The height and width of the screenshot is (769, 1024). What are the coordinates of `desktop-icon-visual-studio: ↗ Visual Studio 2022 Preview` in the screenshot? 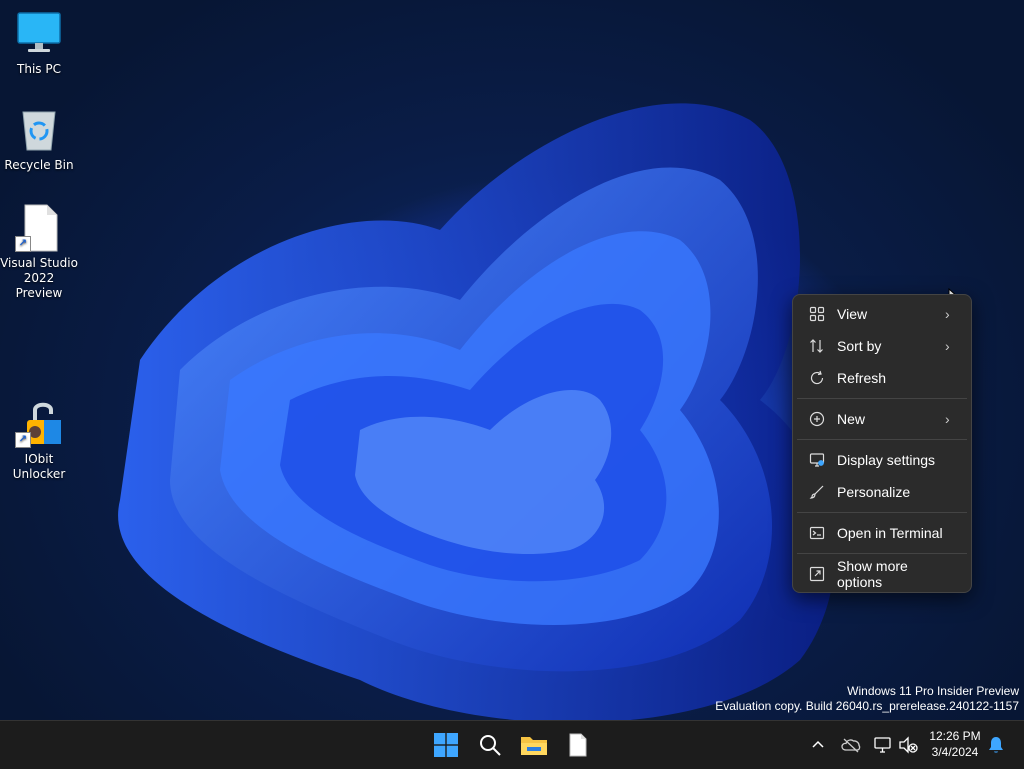 It's located at (39, 252).